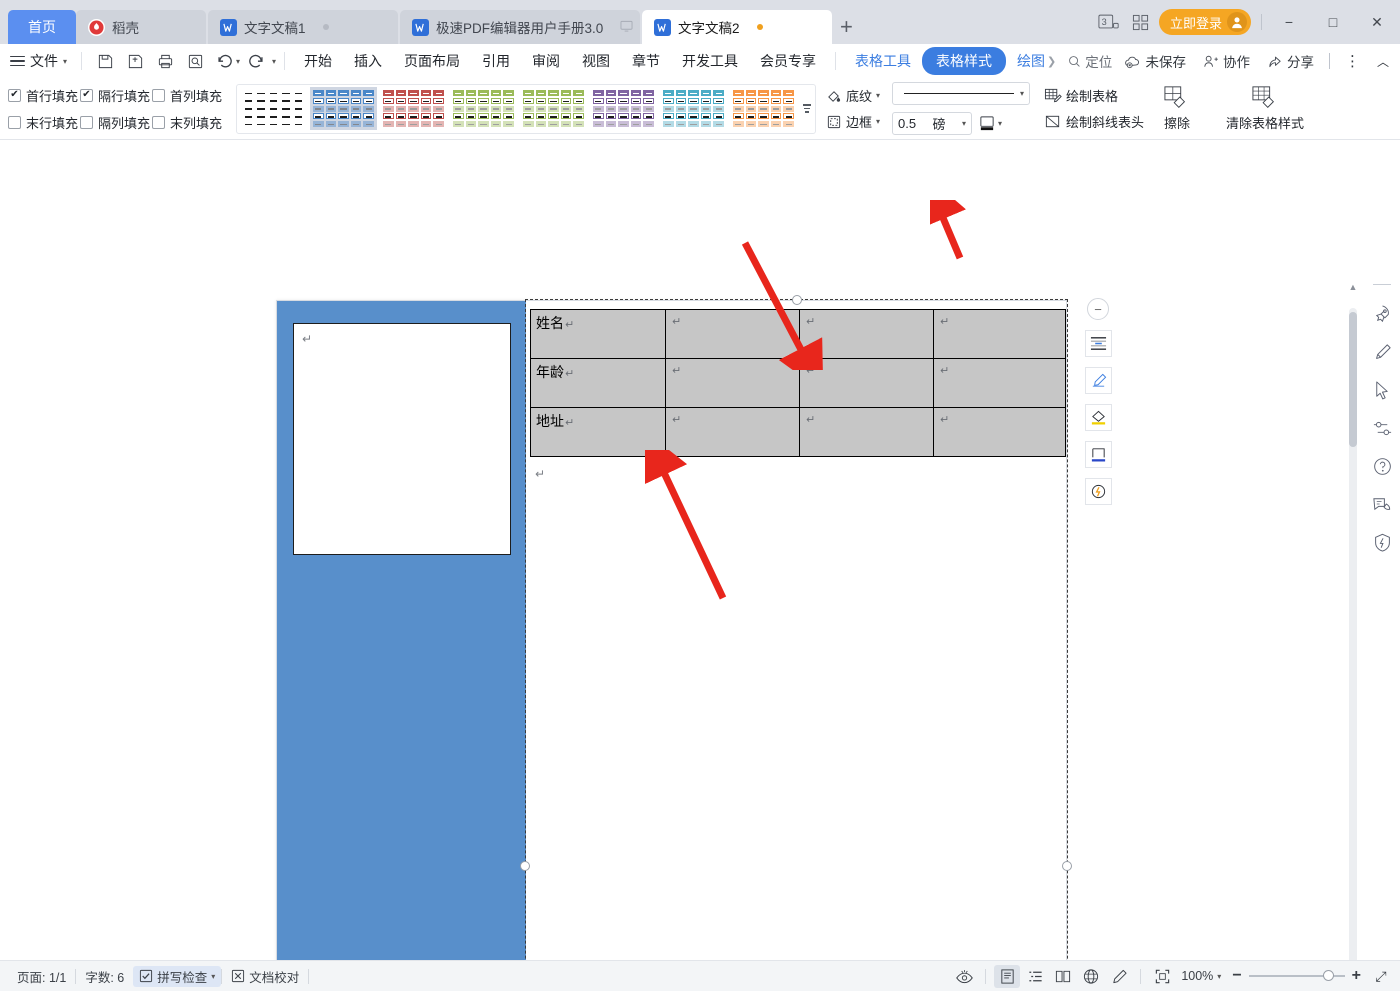  I want to click on zoom-out-button: −, so click(1236, 976).